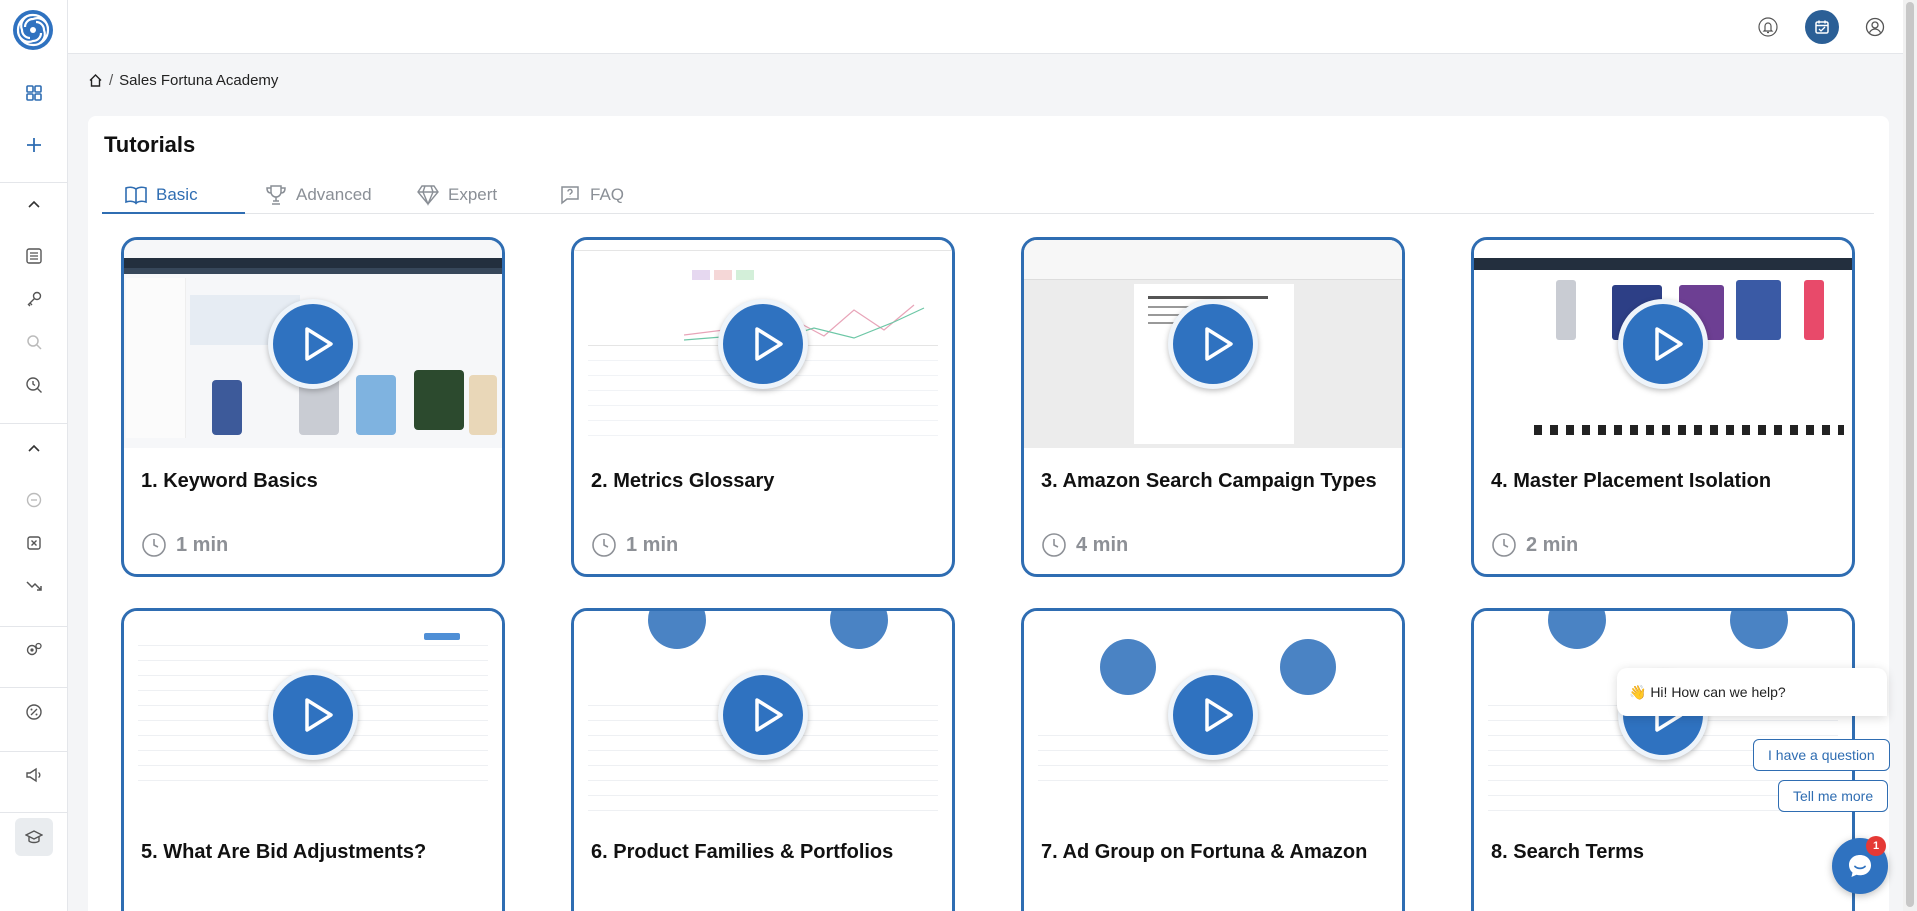 The width and height of the screenshot is (1917, 911). I want to click on user-account-icon, so click(1875, 27).